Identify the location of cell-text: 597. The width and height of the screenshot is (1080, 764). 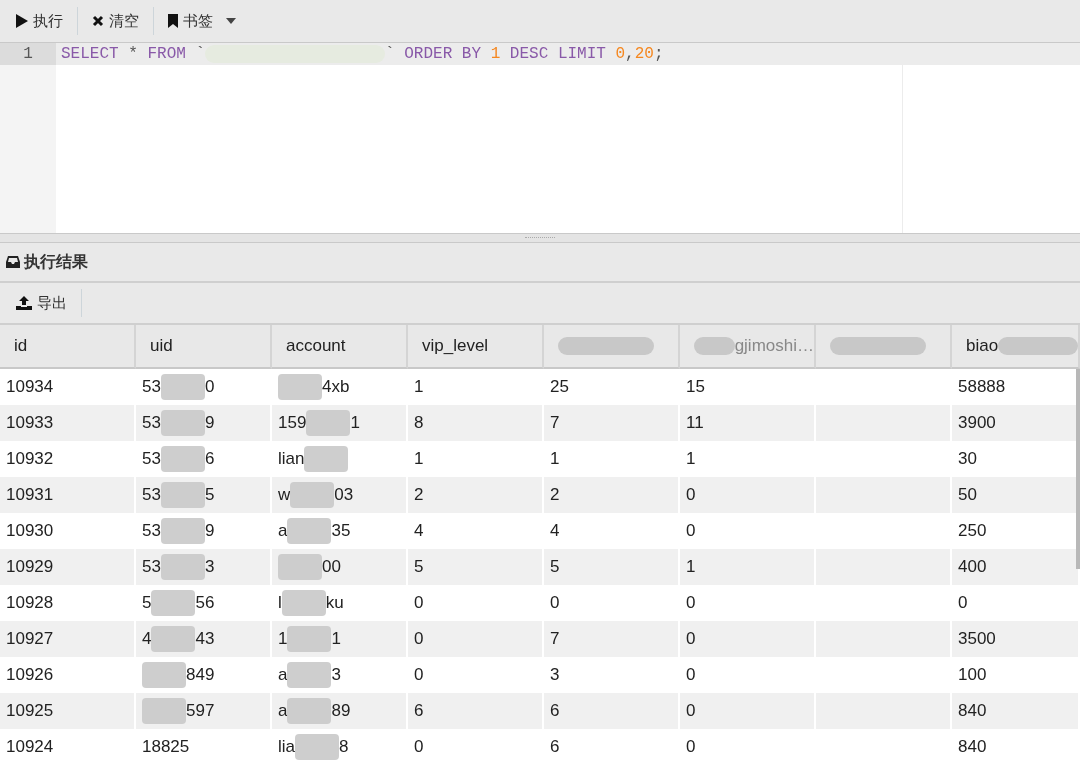
(200, 711).